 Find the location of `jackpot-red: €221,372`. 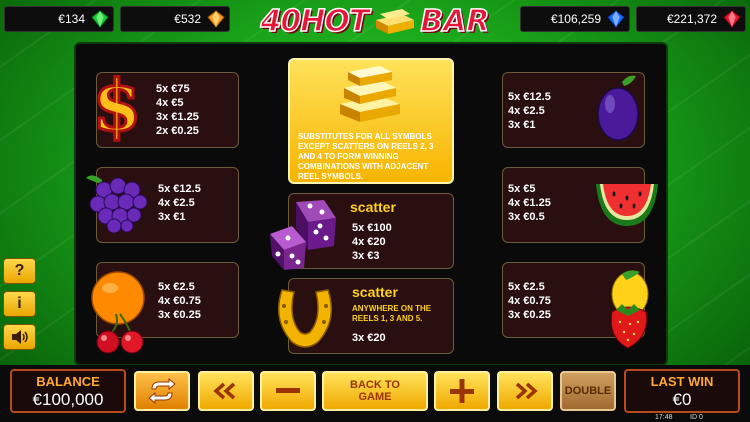

jackpot-red: €221,372 is located at coordinates (691, 19).